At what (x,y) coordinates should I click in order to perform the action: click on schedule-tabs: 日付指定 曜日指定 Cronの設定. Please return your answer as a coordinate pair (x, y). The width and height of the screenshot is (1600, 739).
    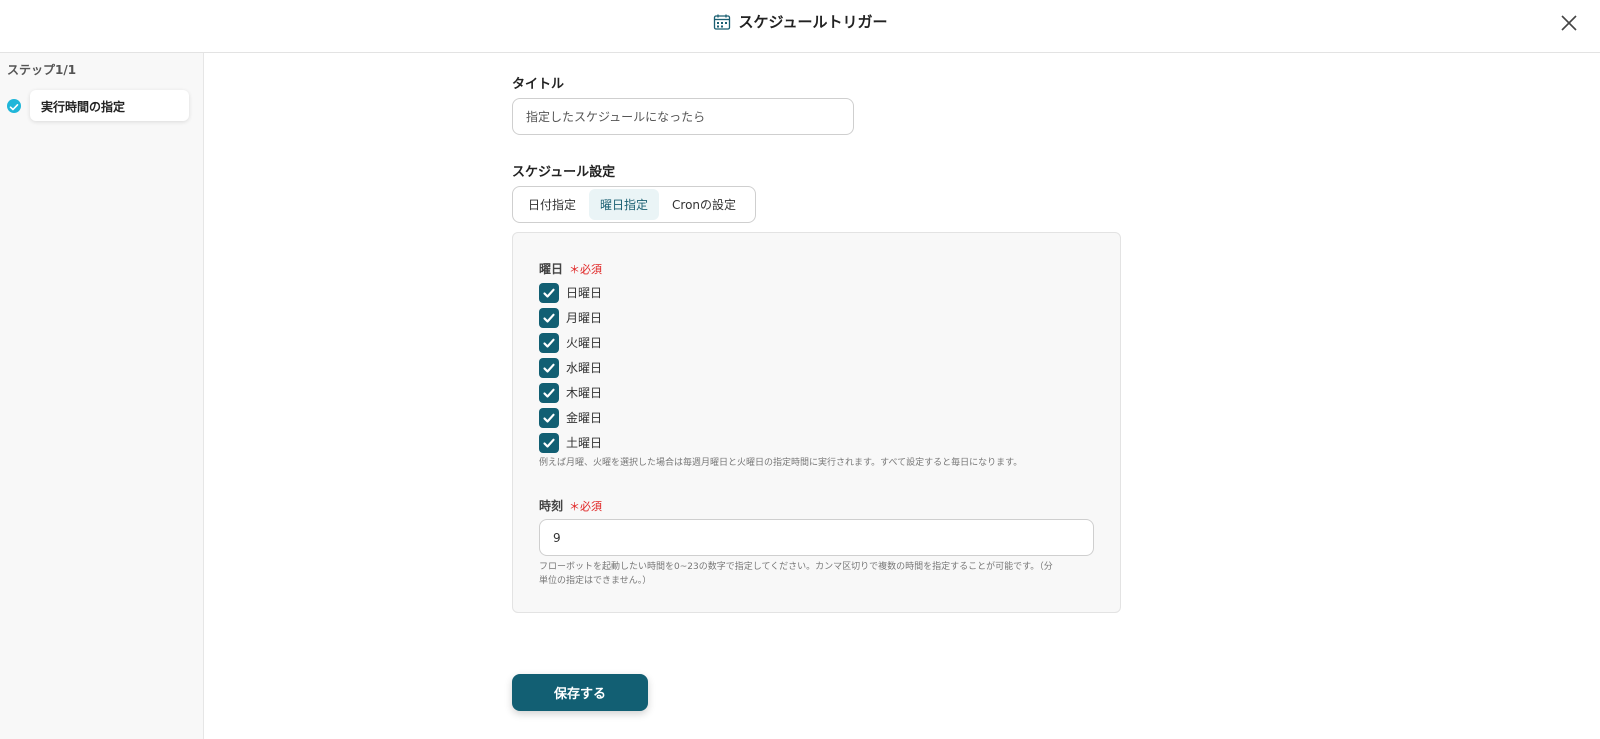
    Looking at the image, I should click on (634, 204).